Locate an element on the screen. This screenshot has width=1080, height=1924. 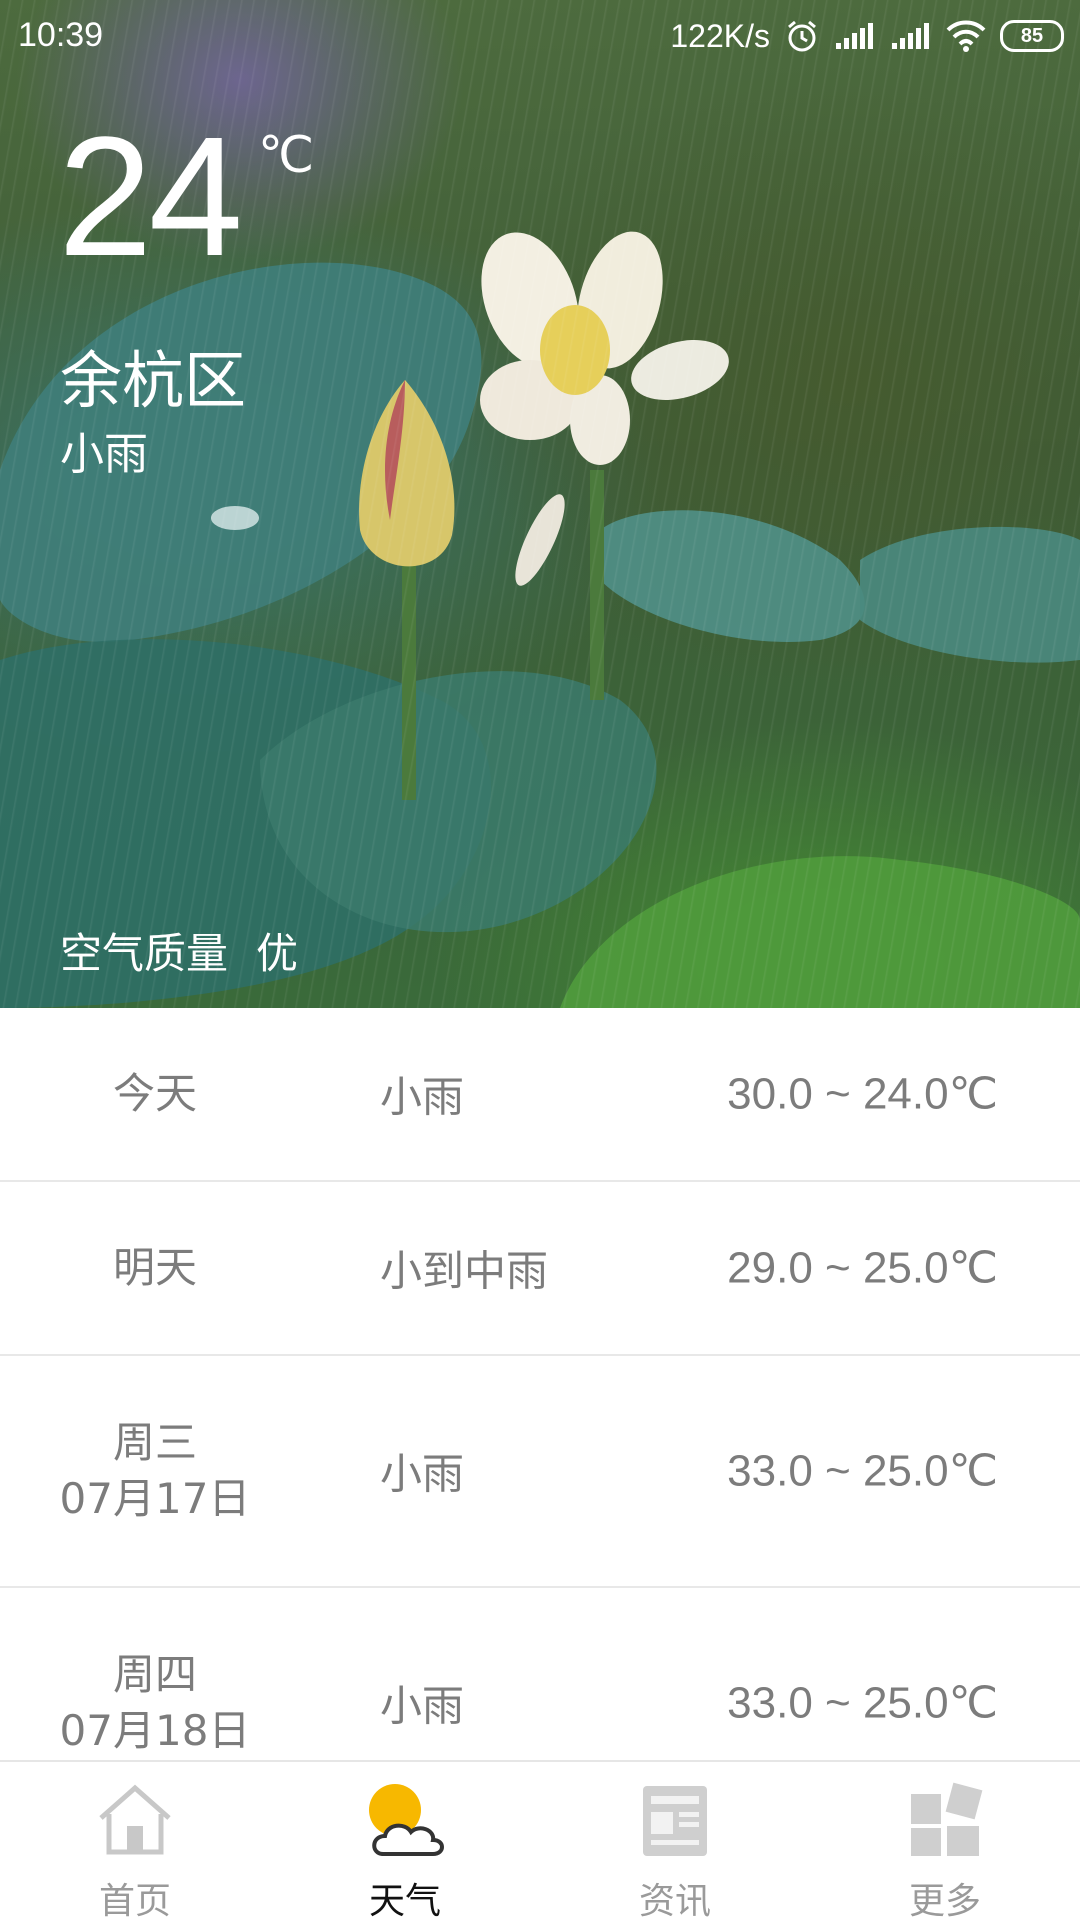
forecast-temp-range: 30.0 ~ 24.0℃ is located at coordinates (862, 1094).